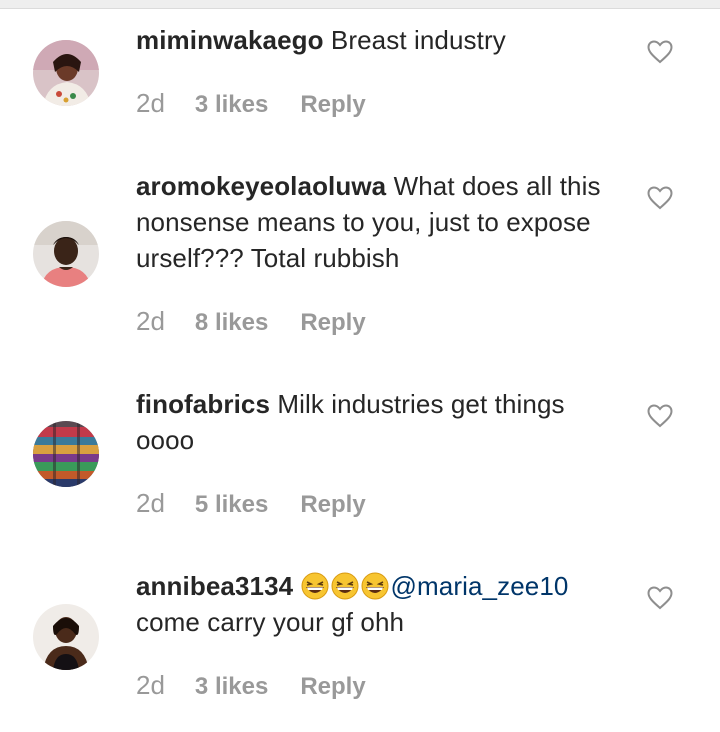 The width and height of the screenshot is (720, 732). What do you see at coordinates (261, 186) in the screenshot?
I see `comment-username: aromokeyeolaoluwa` at bounding box center [261, 186].